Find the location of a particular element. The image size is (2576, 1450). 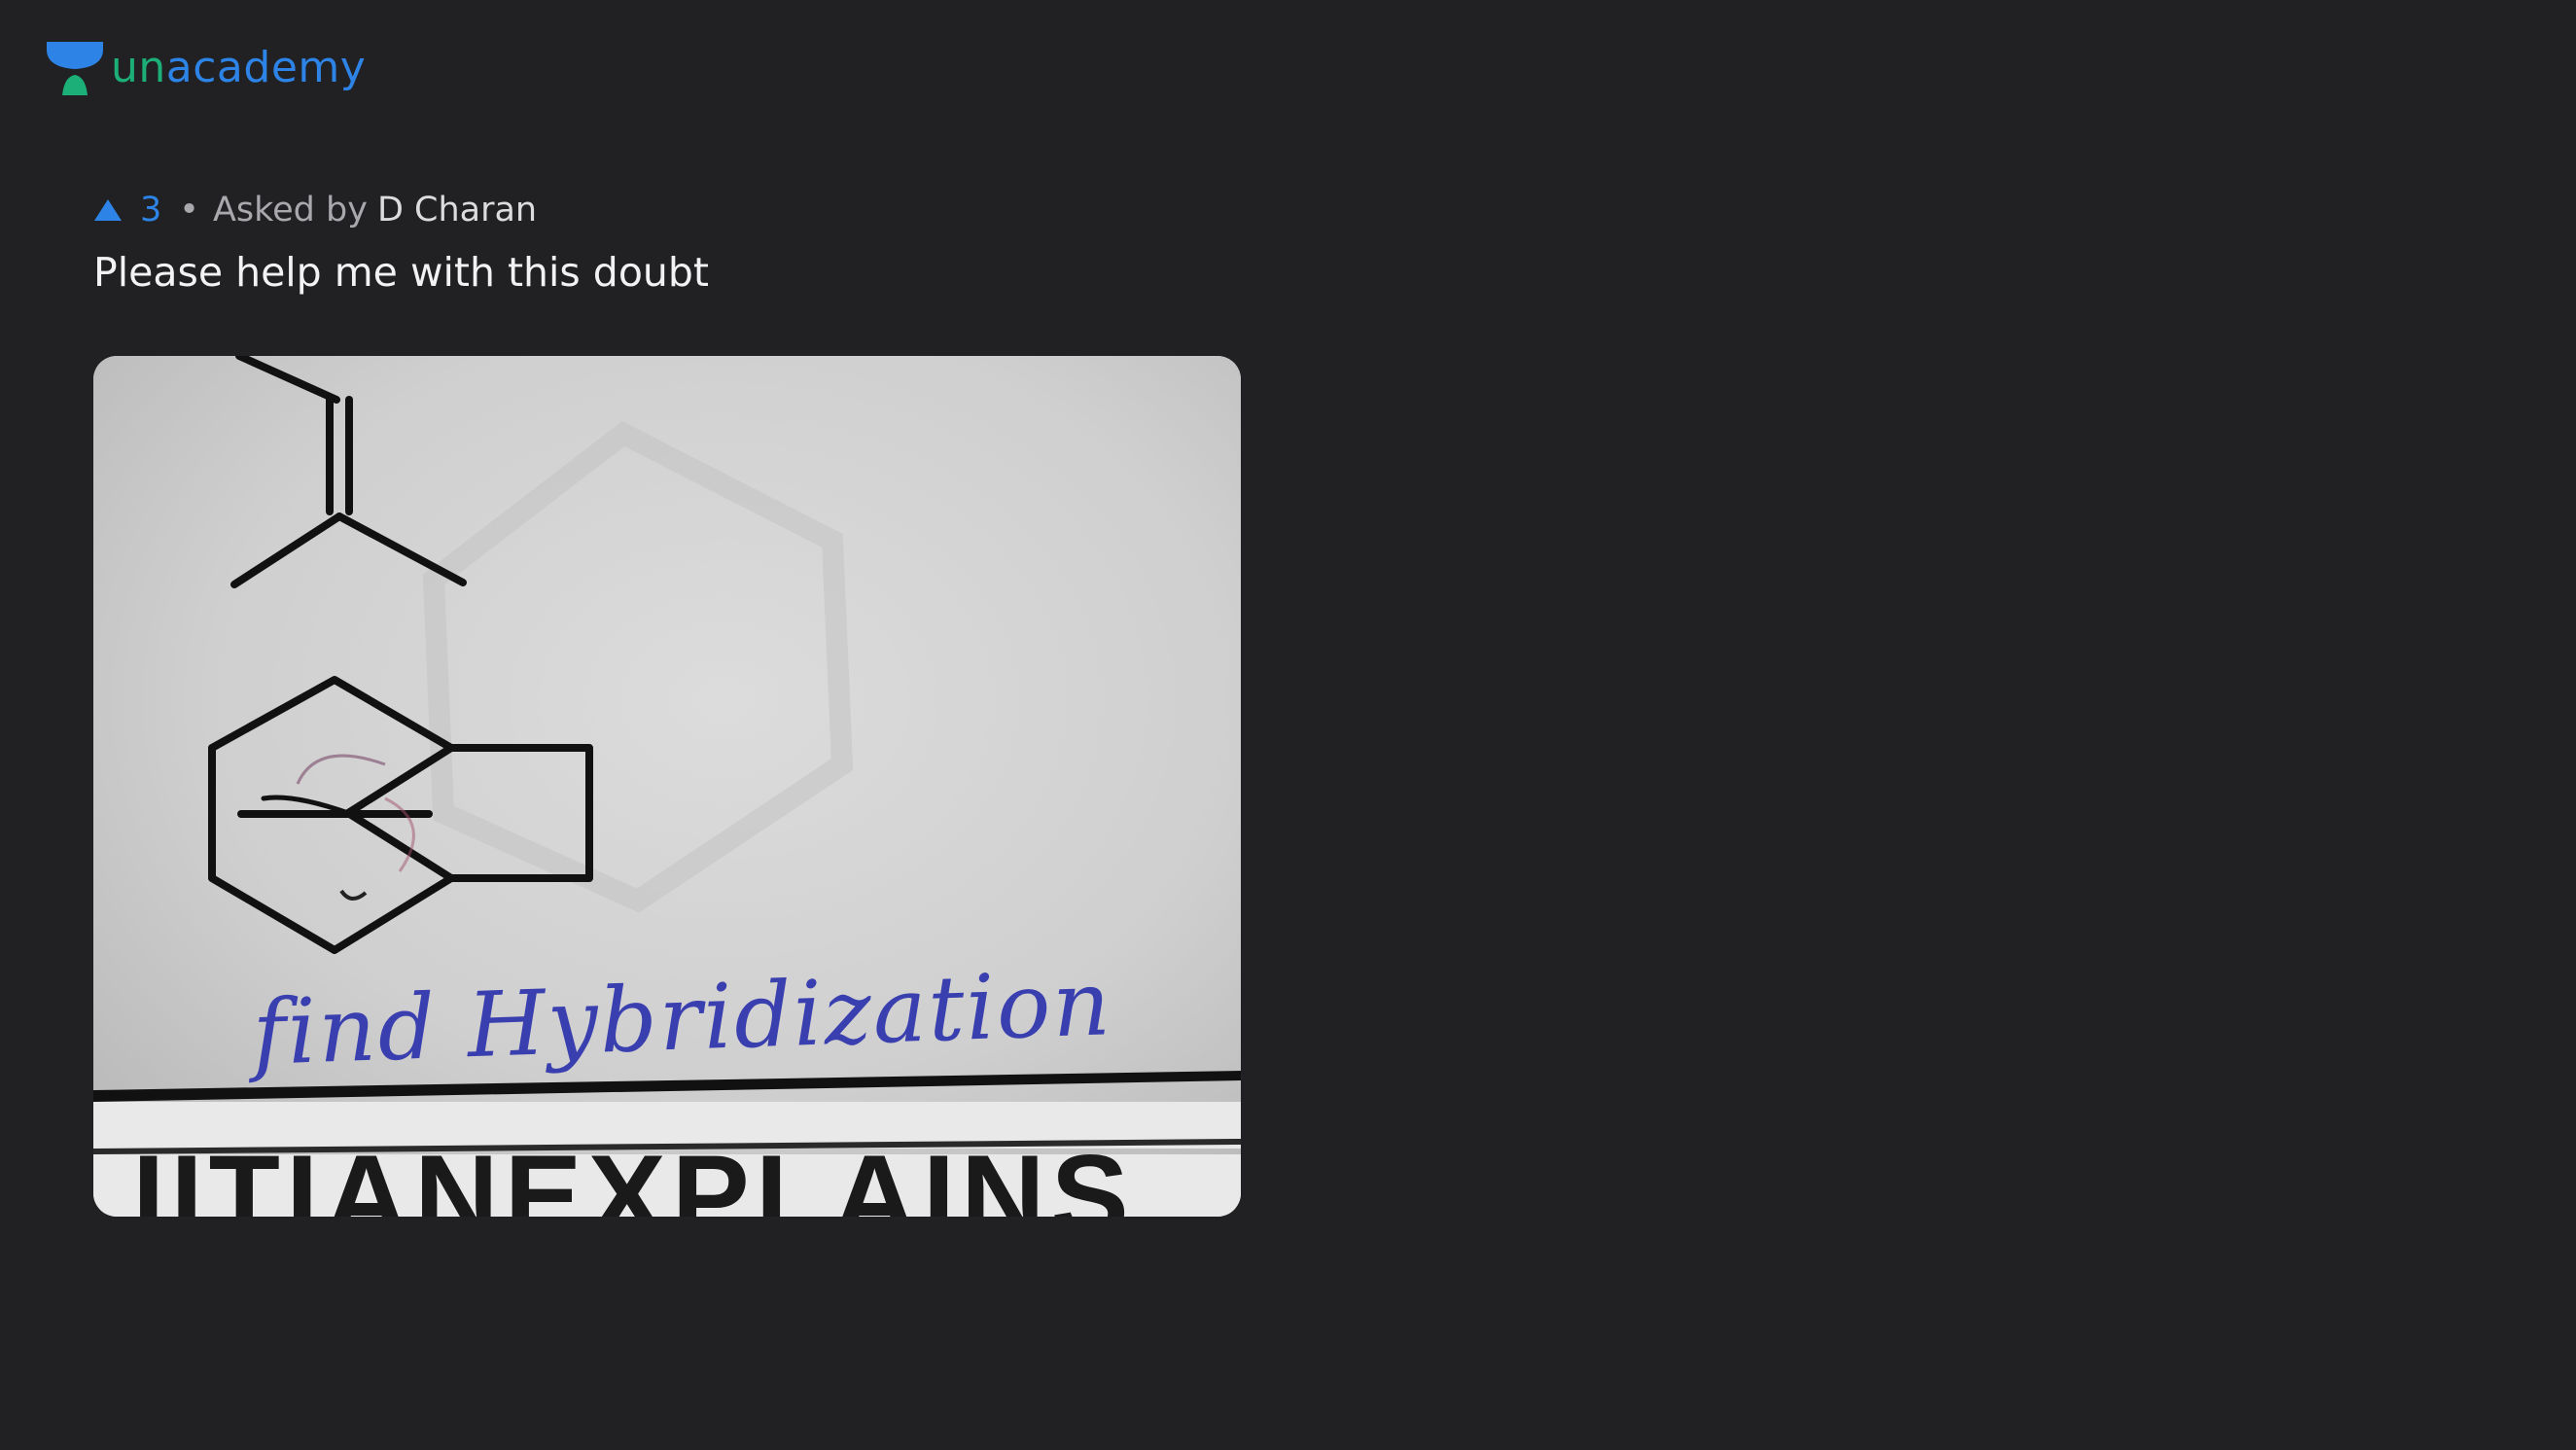

upvote-button: 3 is located at coordinates (136, 211).